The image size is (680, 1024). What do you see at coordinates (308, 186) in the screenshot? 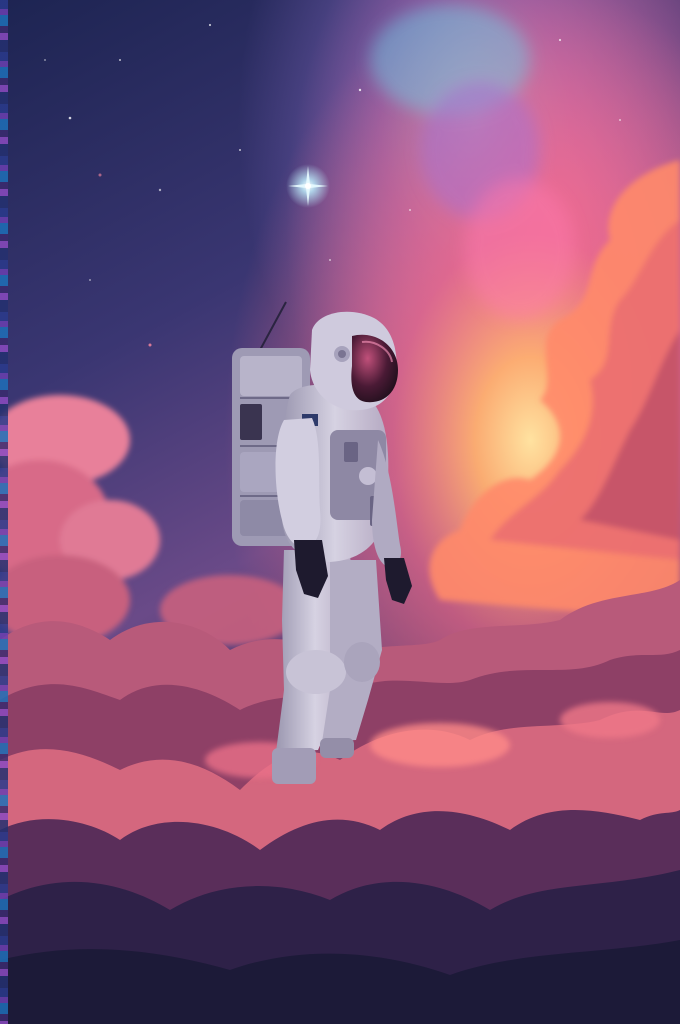
I see `bright-star` at bounding box center [308, 186].